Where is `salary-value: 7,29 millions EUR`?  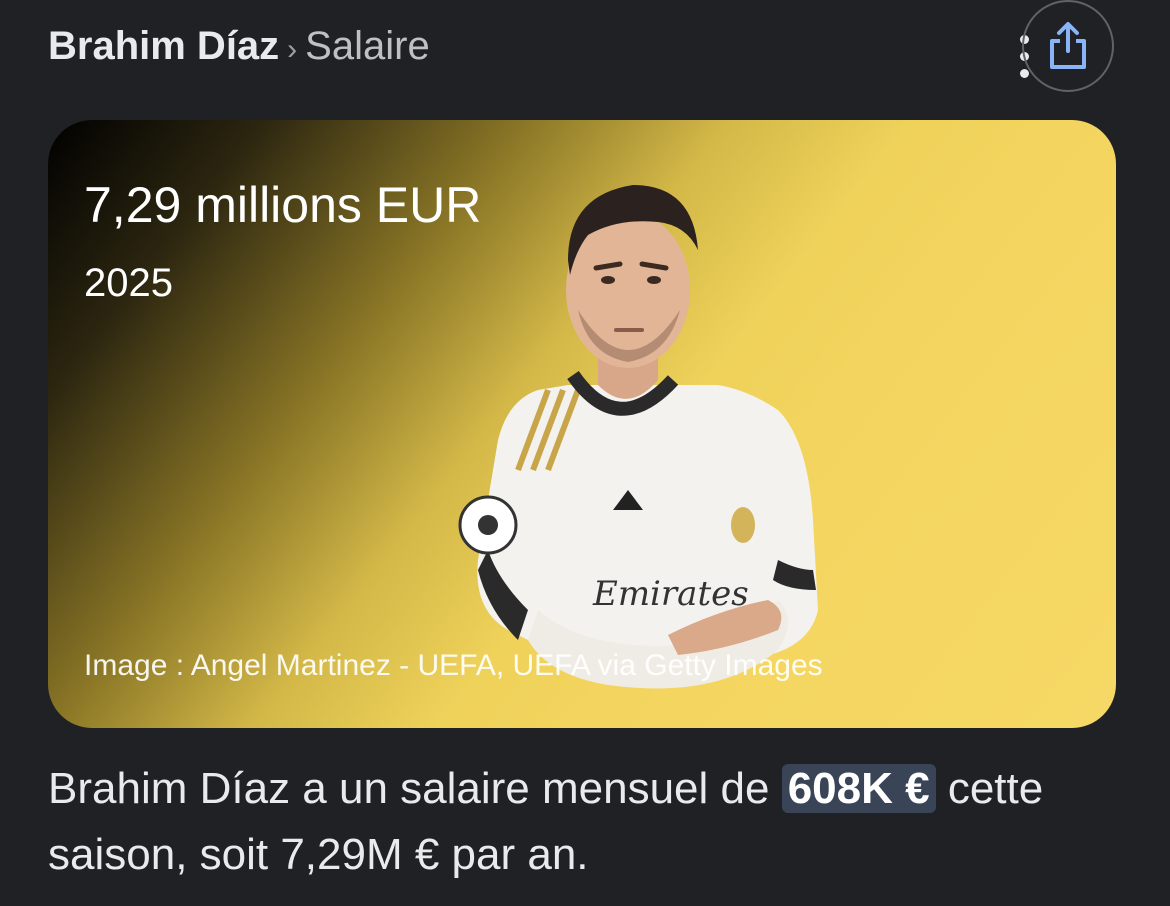 salary-value: 7,29 millions EUR is located at coordinates (283, 205).